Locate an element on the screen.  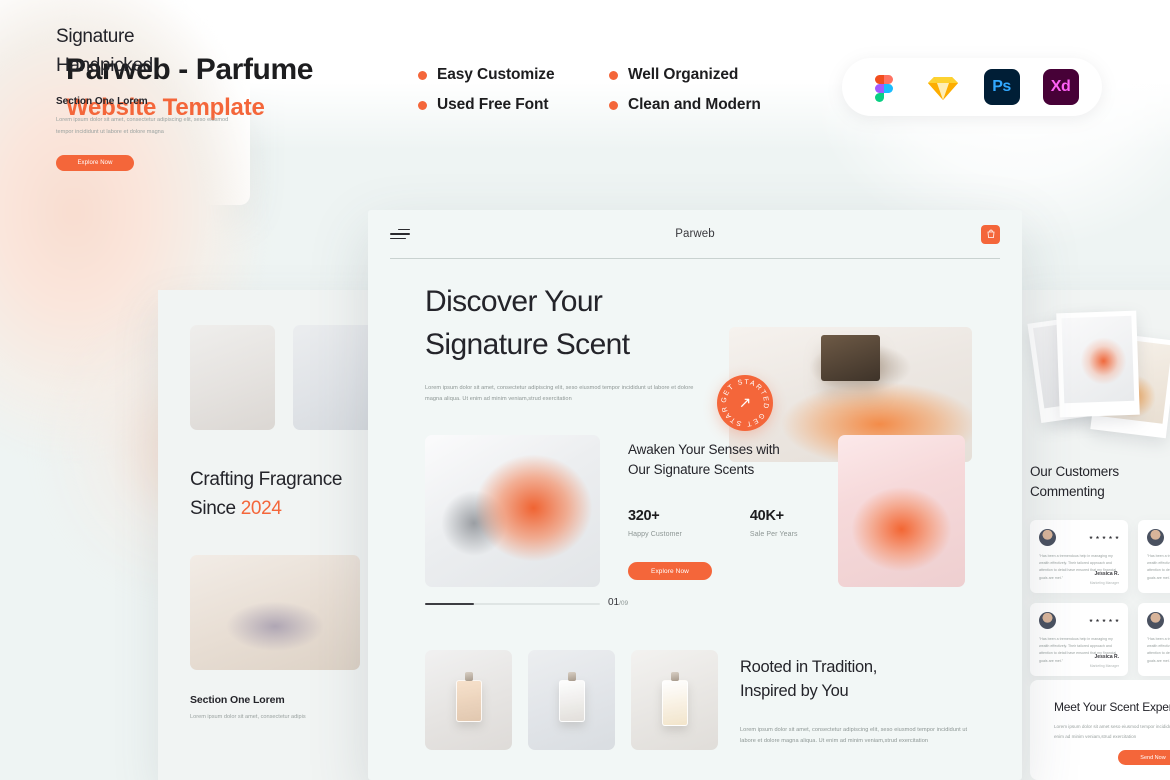
feature-item-used-free-font: Used Free Font is located at coordinates (510, 105).